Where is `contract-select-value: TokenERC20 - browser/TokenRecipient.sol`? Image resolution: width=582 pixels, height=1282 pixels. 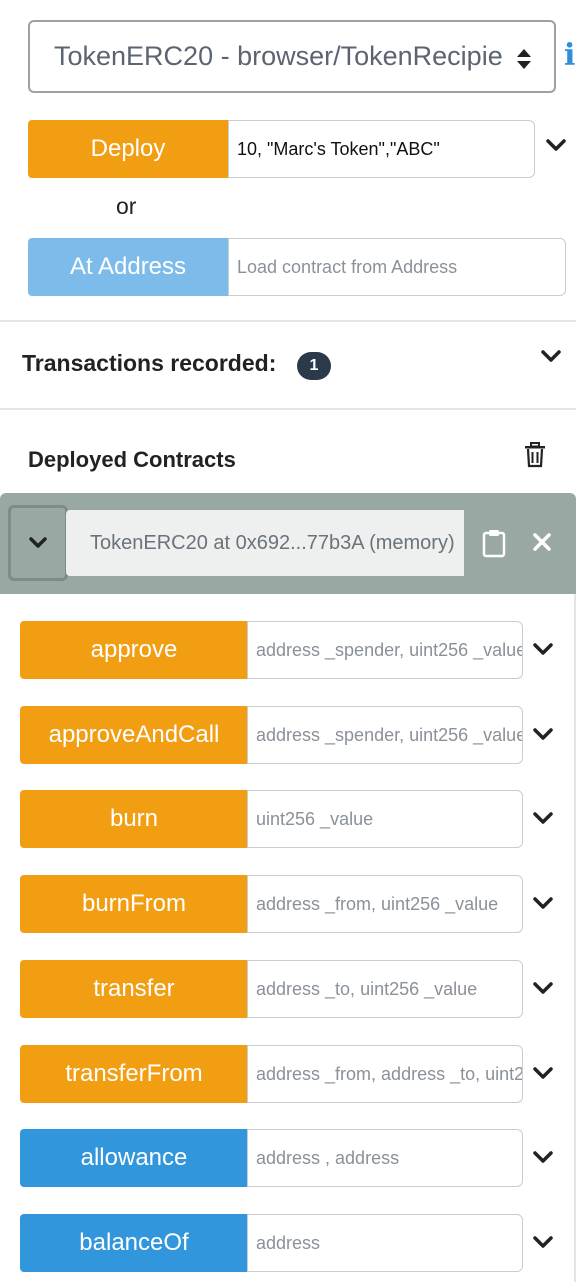
contract-select-value: TokenERC20 - browser/TokenRecipient.sol is located at coordinates (279, 56).